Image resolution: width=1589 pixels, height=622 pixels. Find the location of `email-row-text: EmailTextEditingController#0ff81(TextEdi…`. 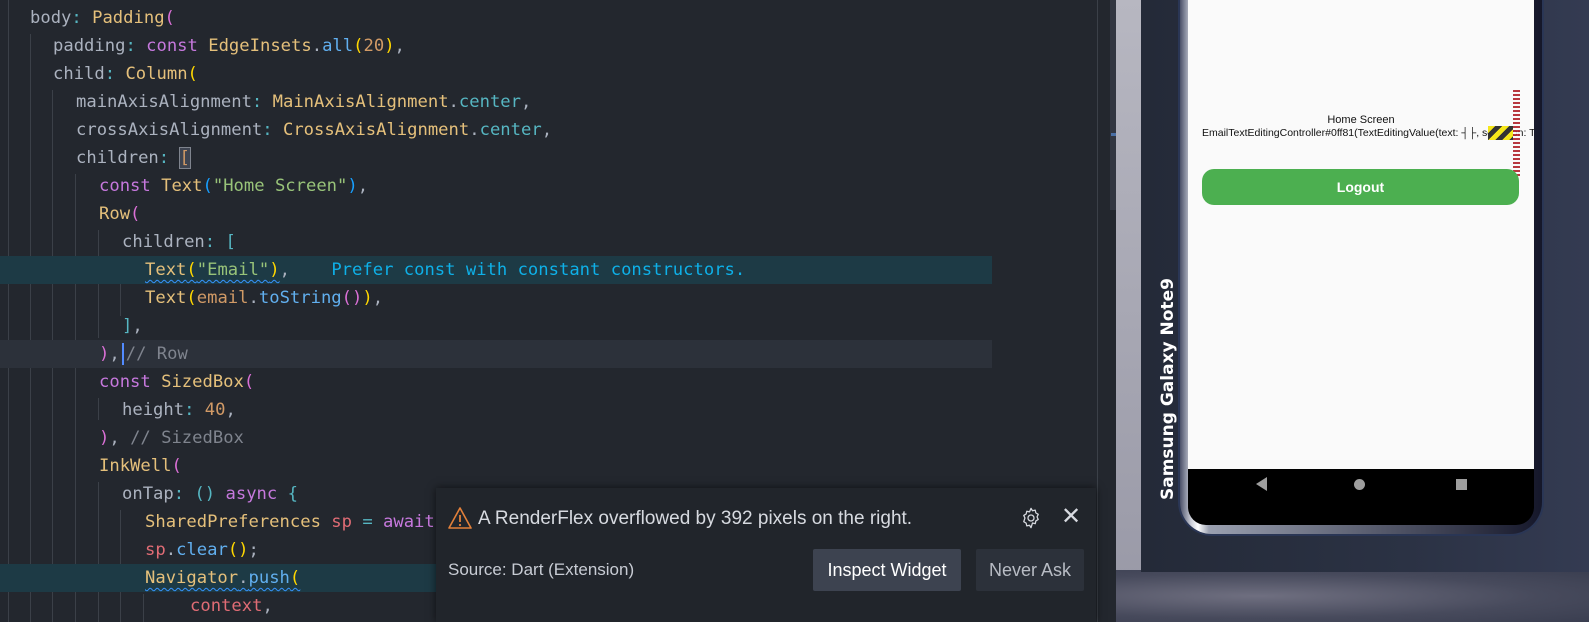

email-row-text: EmailTextEditingController#0ff81(TextEdi… is located at coordinates (1368, 133).